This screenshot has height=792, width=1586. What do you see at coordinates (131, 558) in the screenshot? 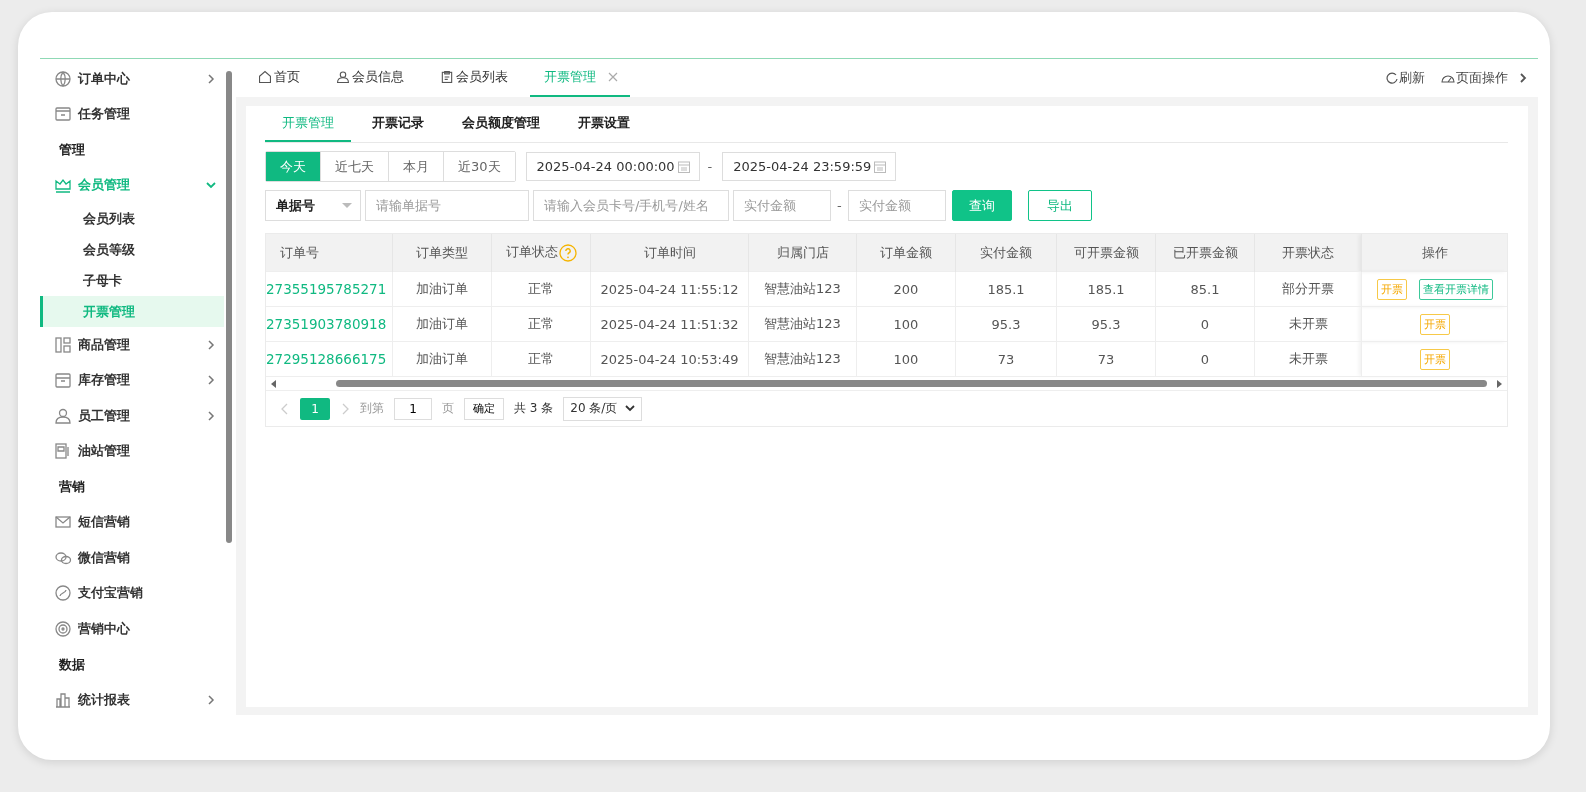
I see `sidebar-item: 微信营销` at bounding box center [131, 558].